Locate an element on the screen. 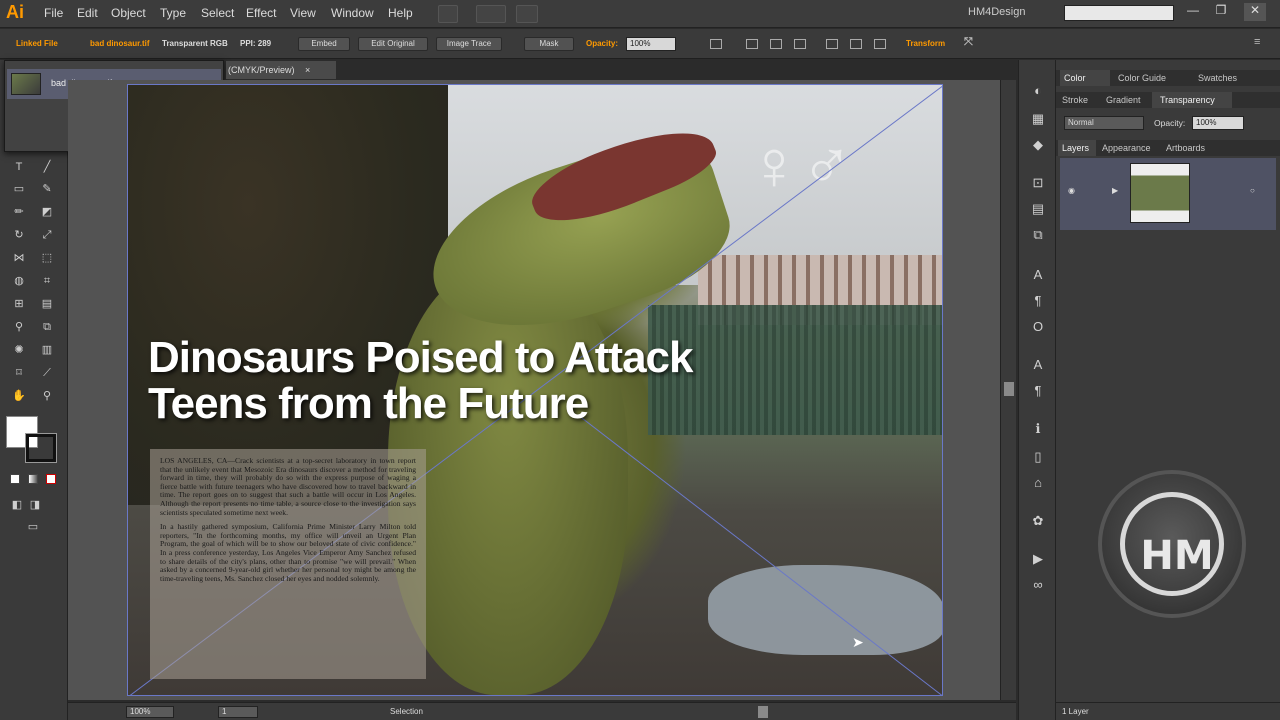 Image resolution: width=1280 pixels, height=720 pixels. color-guide-icon: ▦ is located at coordinates (1038, 119).